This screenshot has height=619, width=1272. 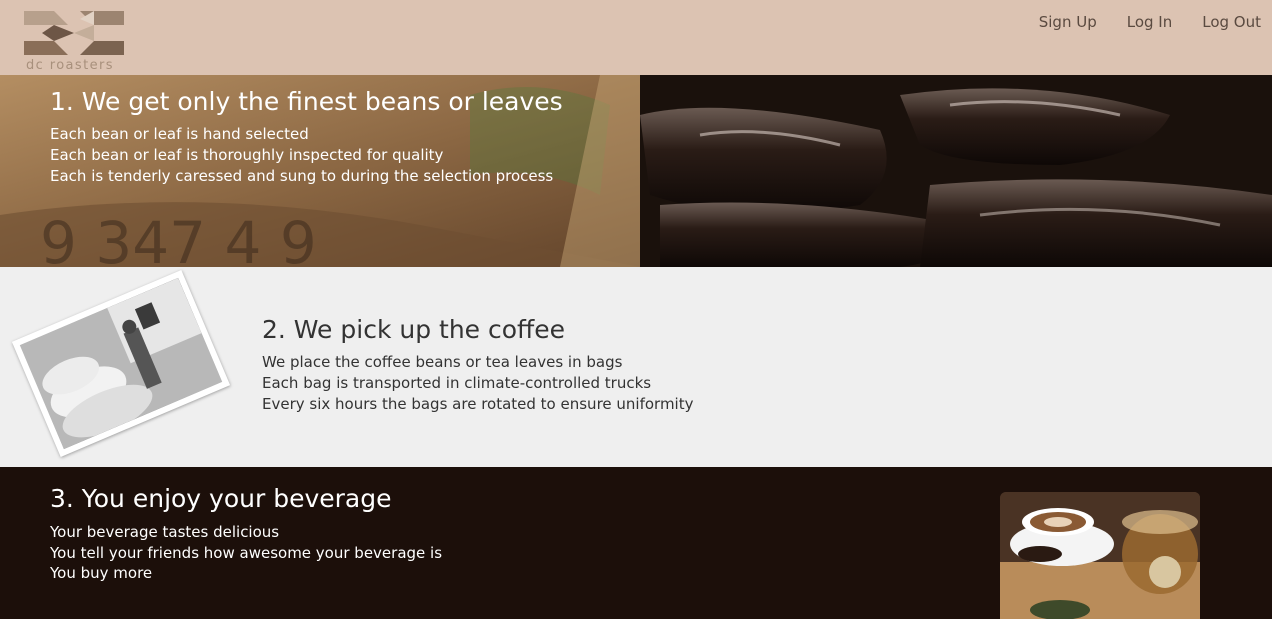 What do you see at coordinates (414, 329) in the screenshot?
I see `section-2-title: 2. We pick up the coffee` at bounding box center [414, 329].